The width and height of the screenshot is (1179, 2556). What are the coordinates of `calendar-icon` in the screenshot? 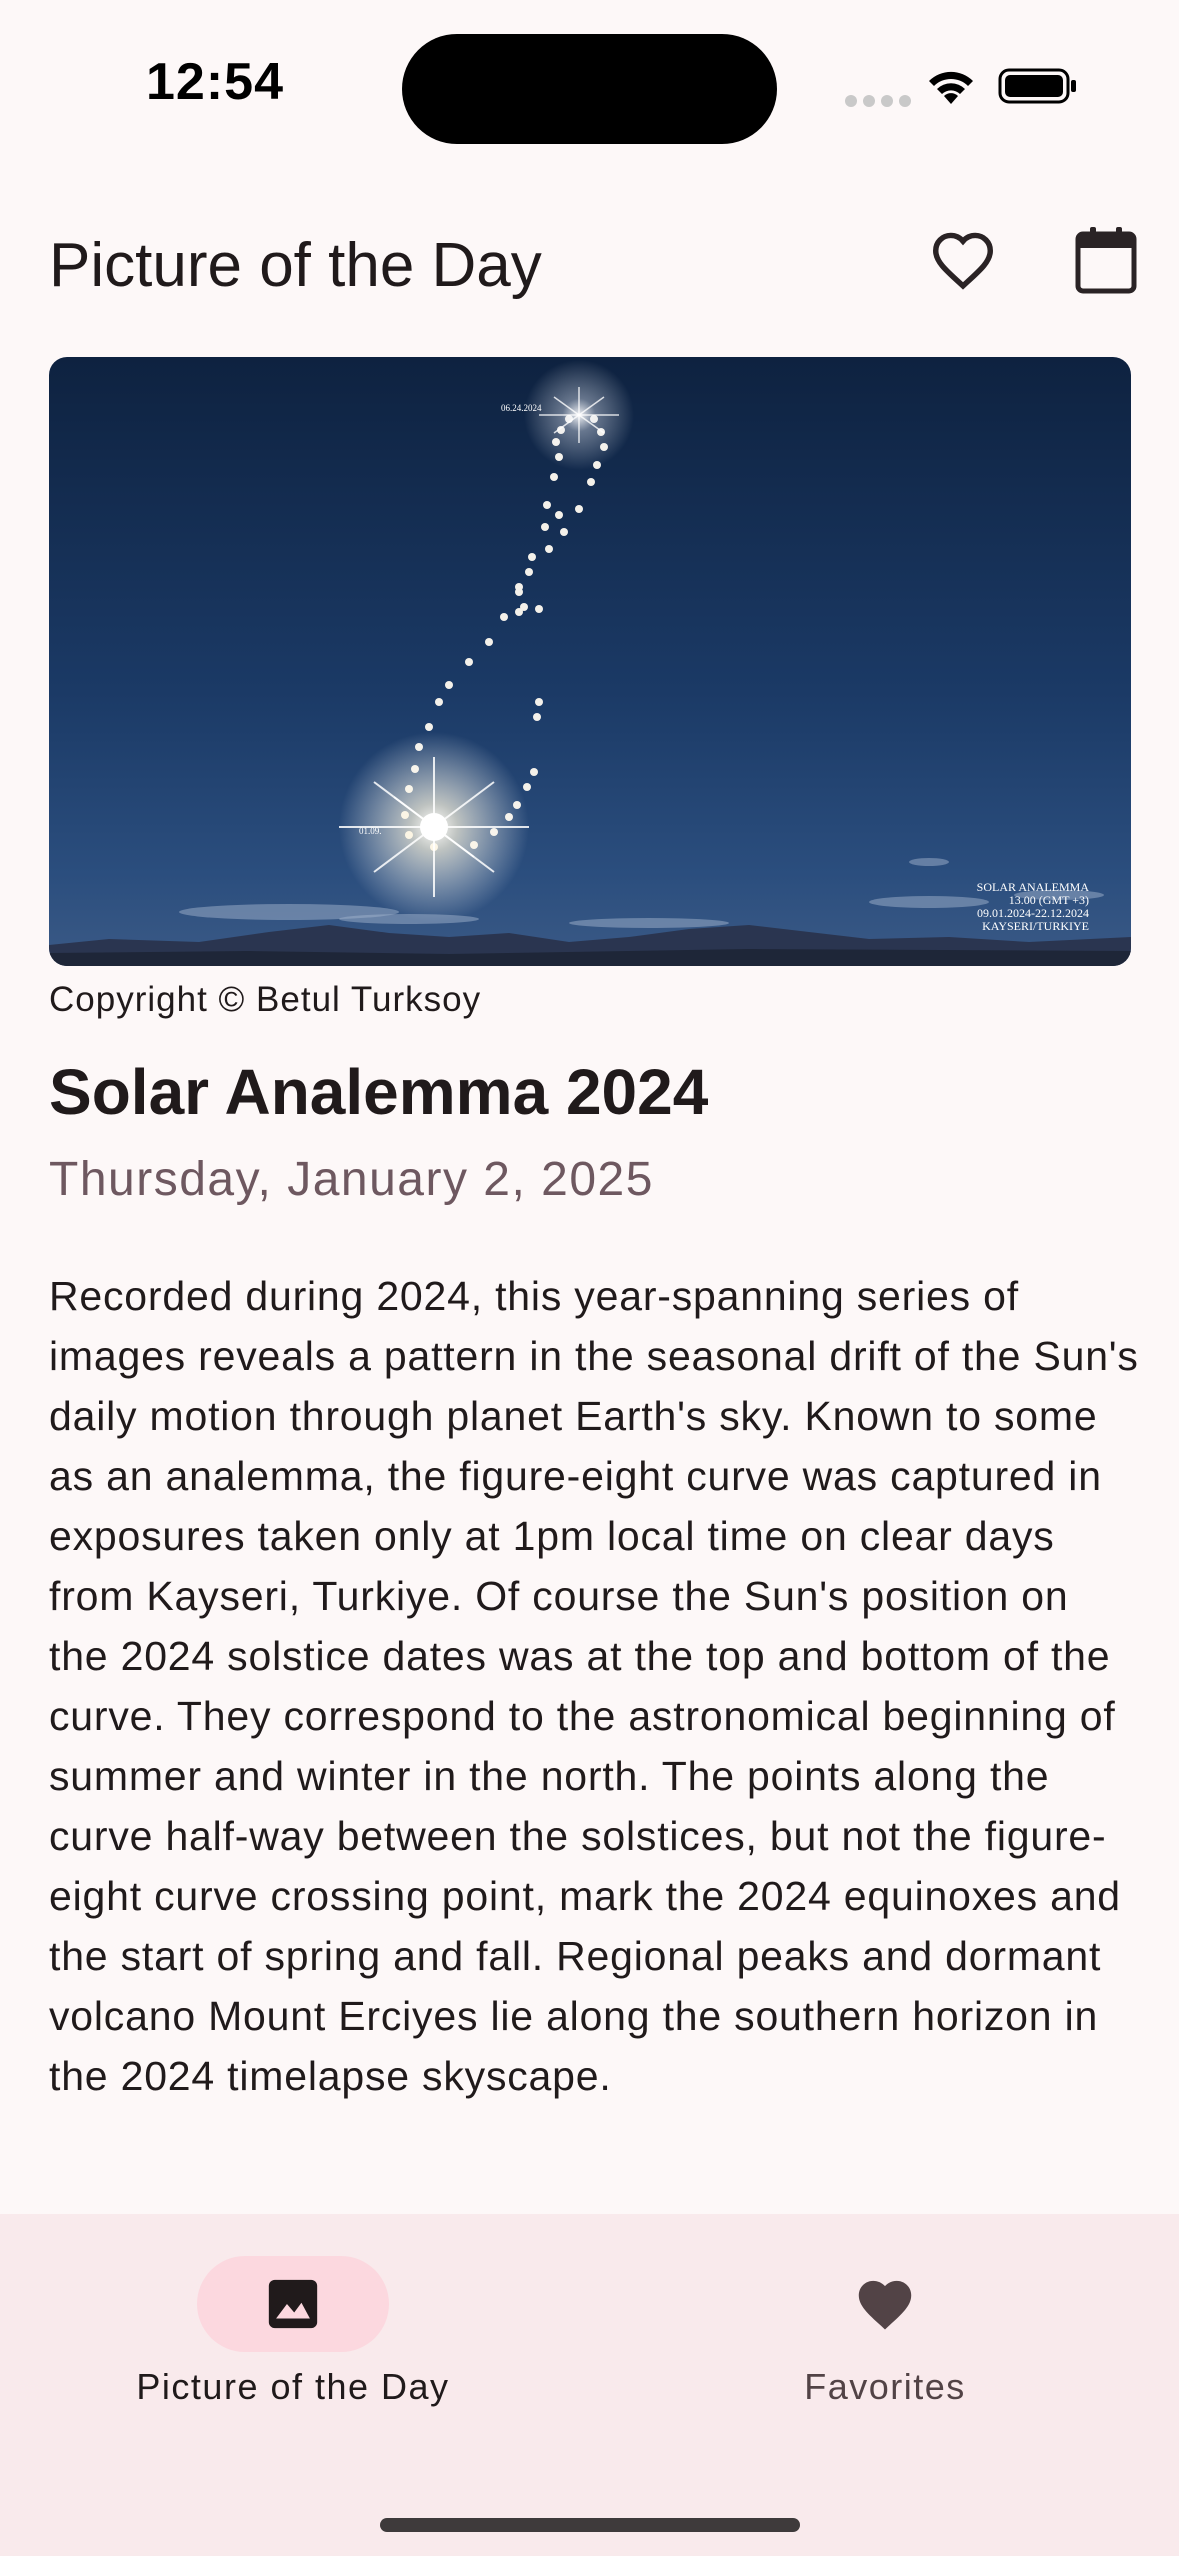 It's located at (1106, 260).